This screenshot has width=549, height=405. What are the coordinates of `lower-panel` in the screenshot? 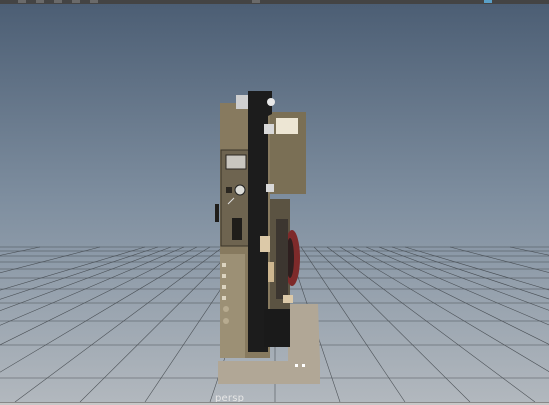 It's located at (232, 306).